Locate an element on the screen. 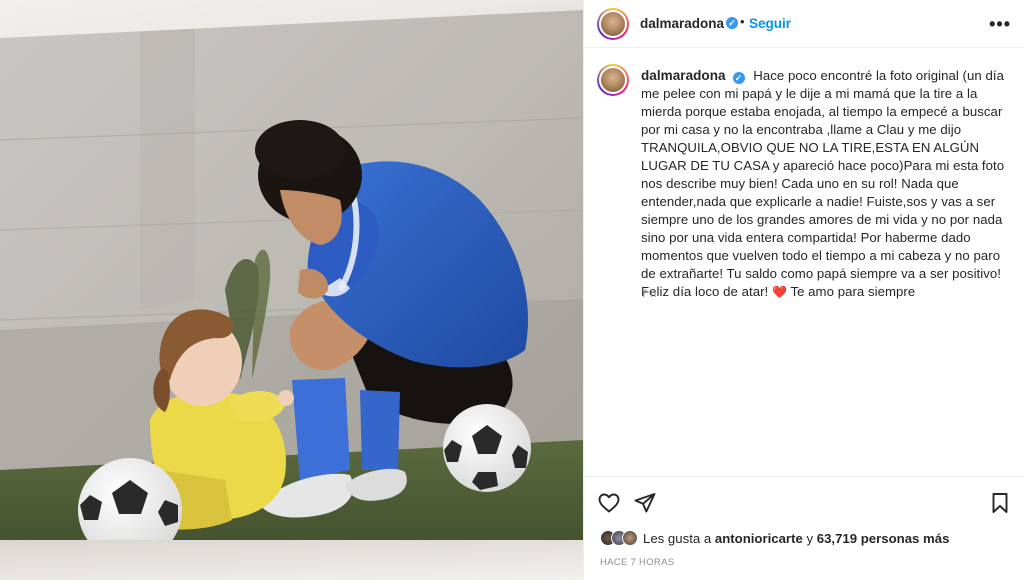 The width and height of the screenshot is (1024, 580). more-dots-icon: ••• is located at coordinates (1000, 24).